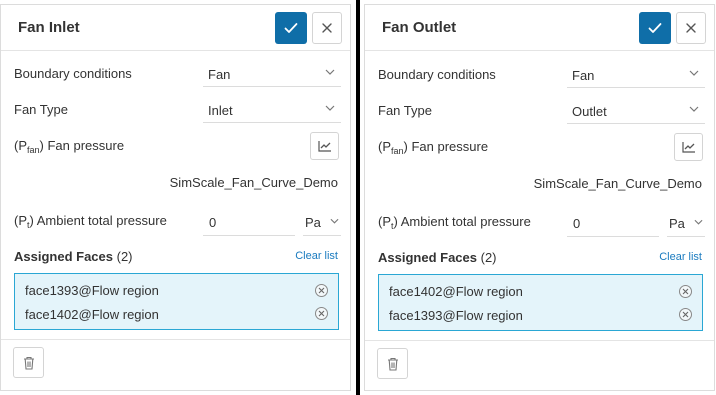  Describe the element at coordinates (419, 27) in the screenshot. I see `panel-title: Fan Outlet` at that location.